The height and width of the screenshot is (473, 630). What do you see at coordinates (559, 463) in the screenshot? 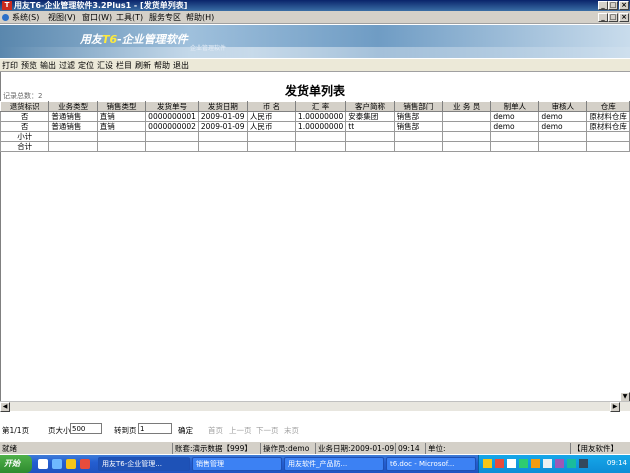
I see `tray-misc-icon` at bounding box center [559, 463].